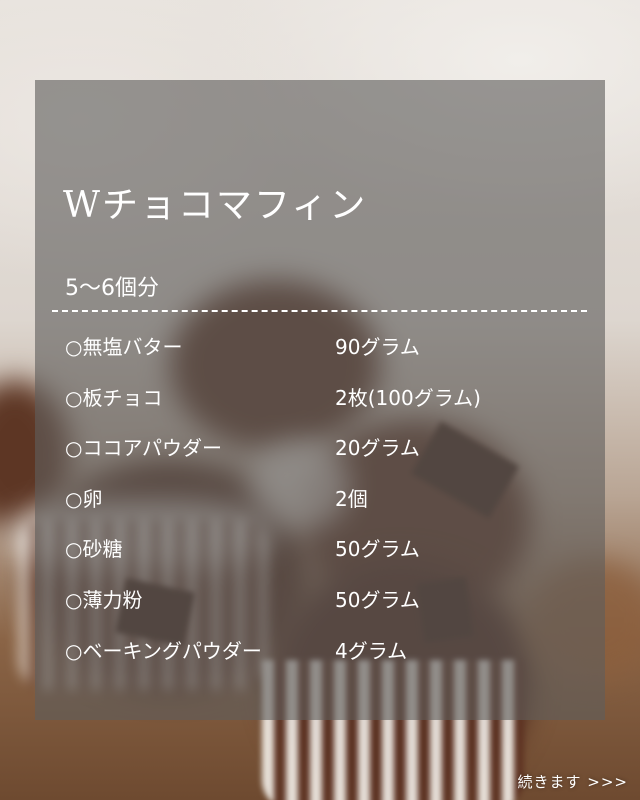  I want to click on ingredient-name: ○板チョコ, so click(114, 397).